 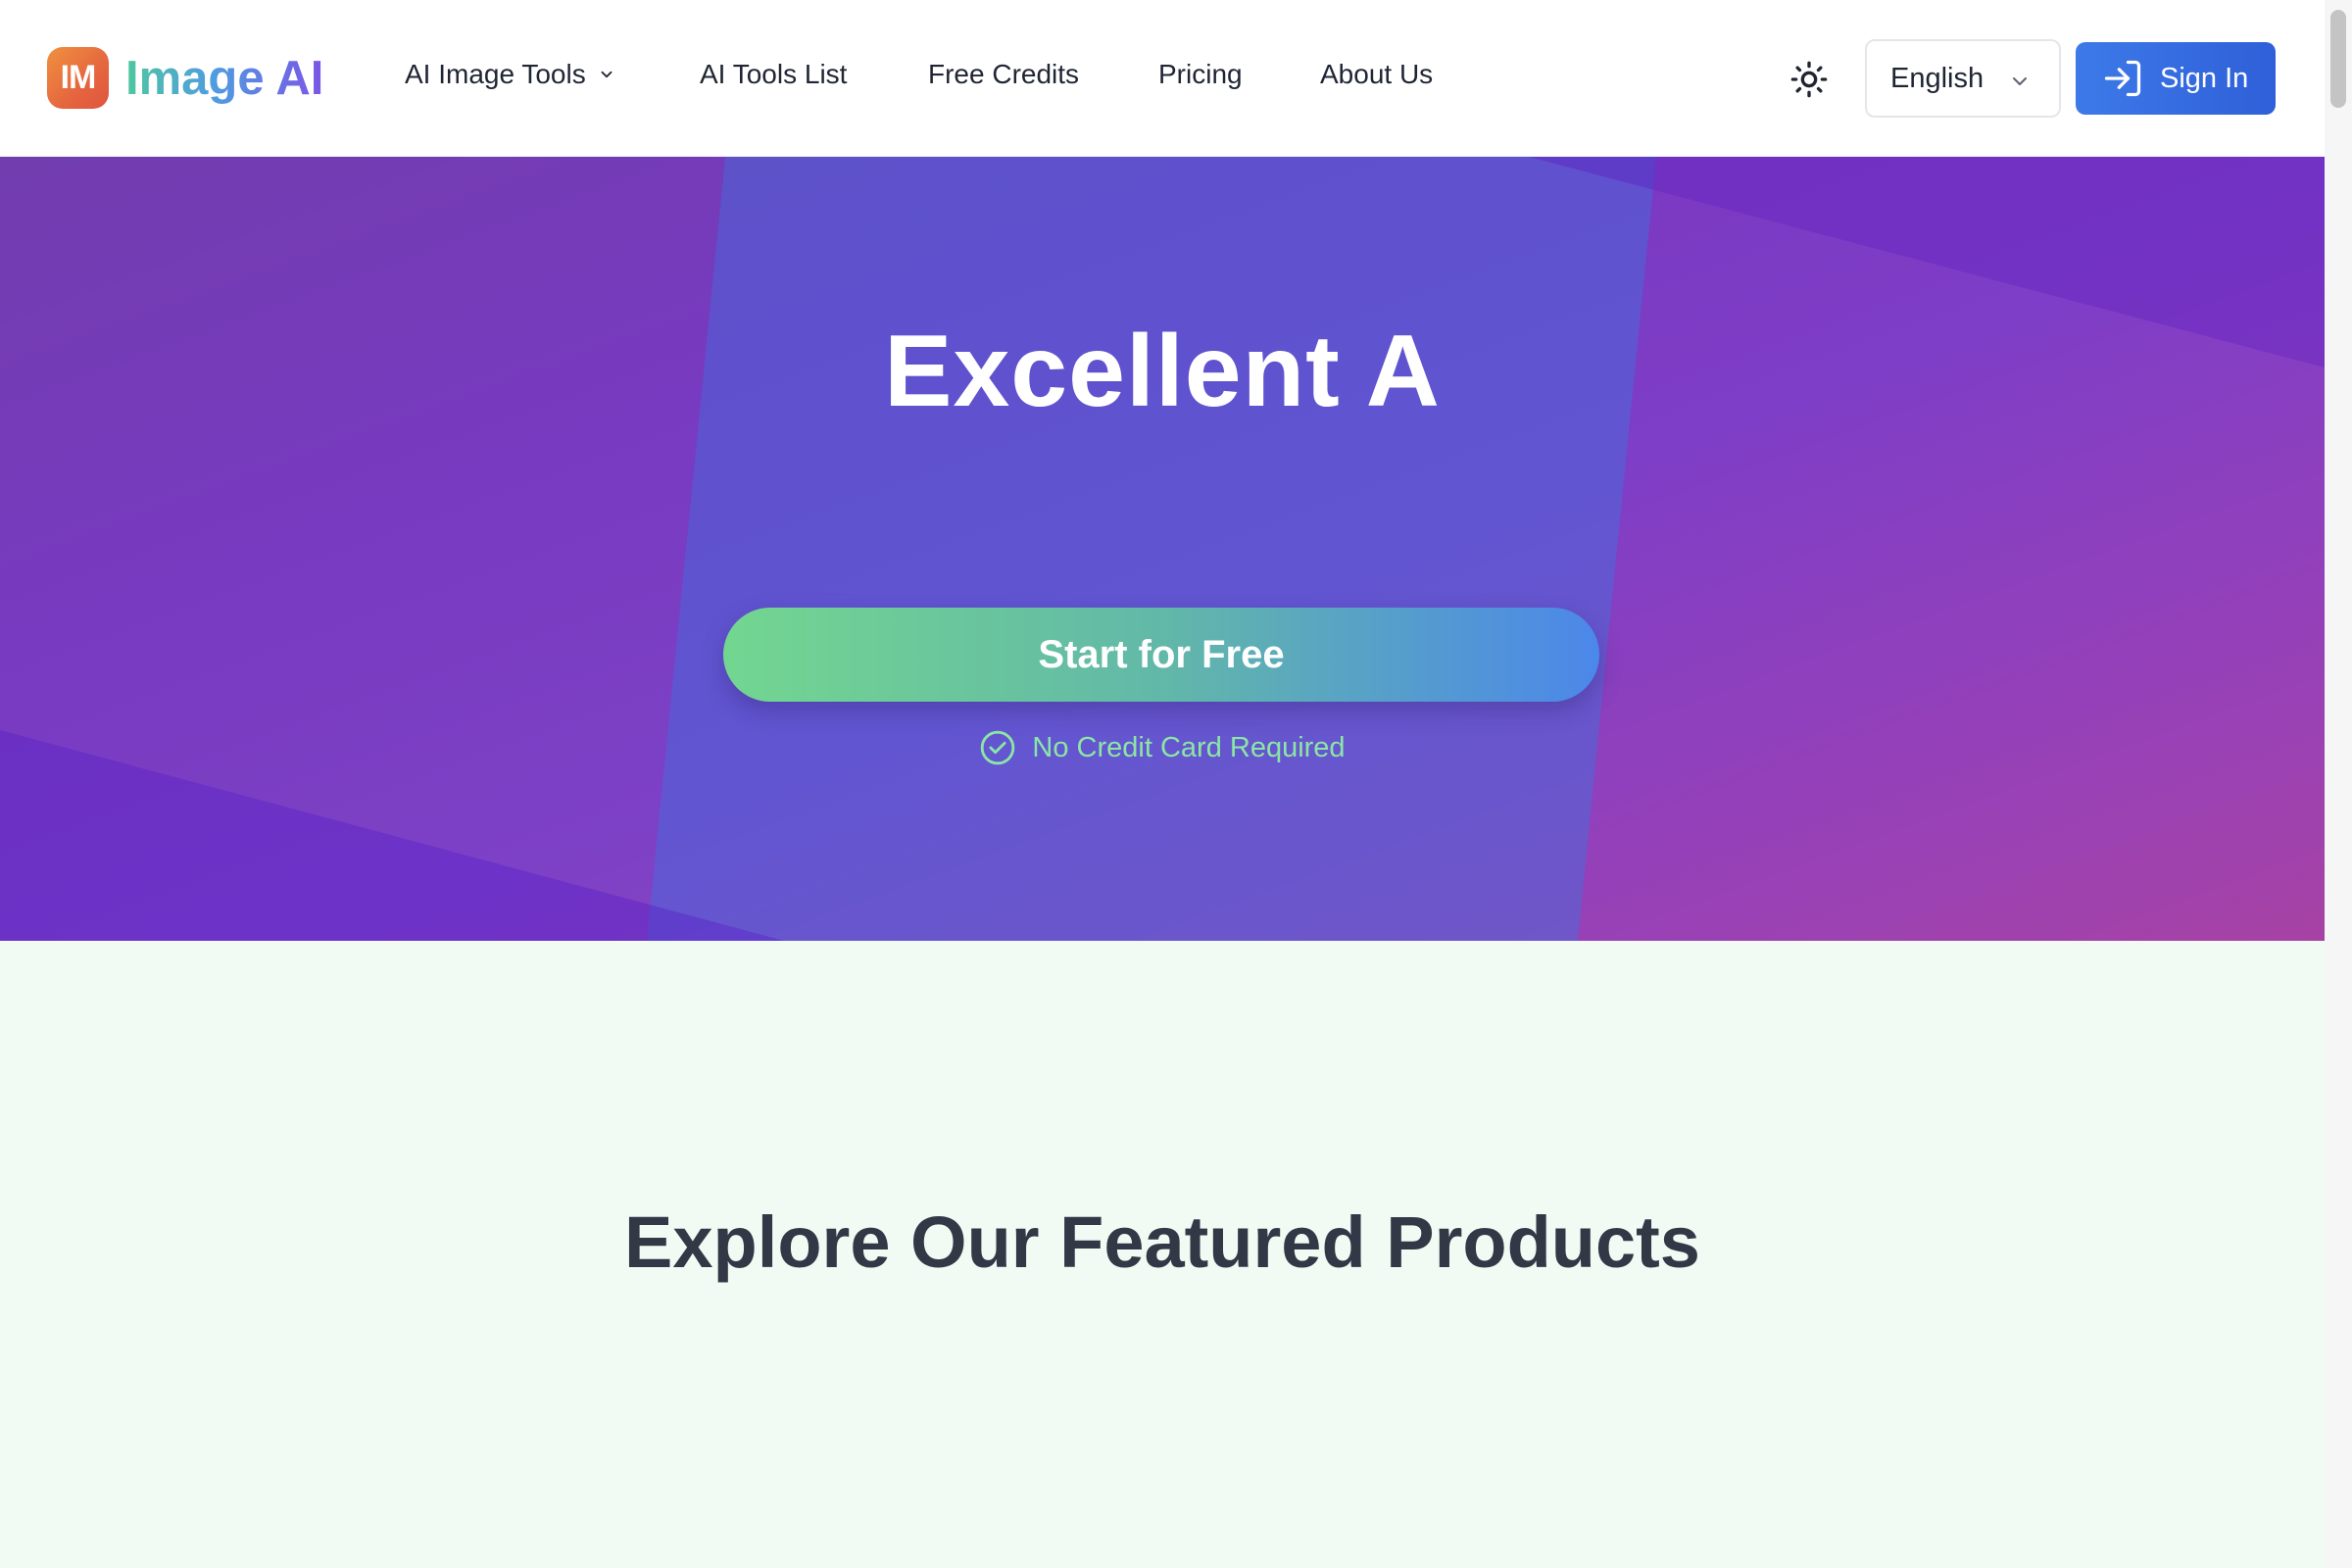 What do you see at coordinates (2338, 784) in the screenshot?
I see `vertical-scrollbar` at bounding box center [2338, 784].